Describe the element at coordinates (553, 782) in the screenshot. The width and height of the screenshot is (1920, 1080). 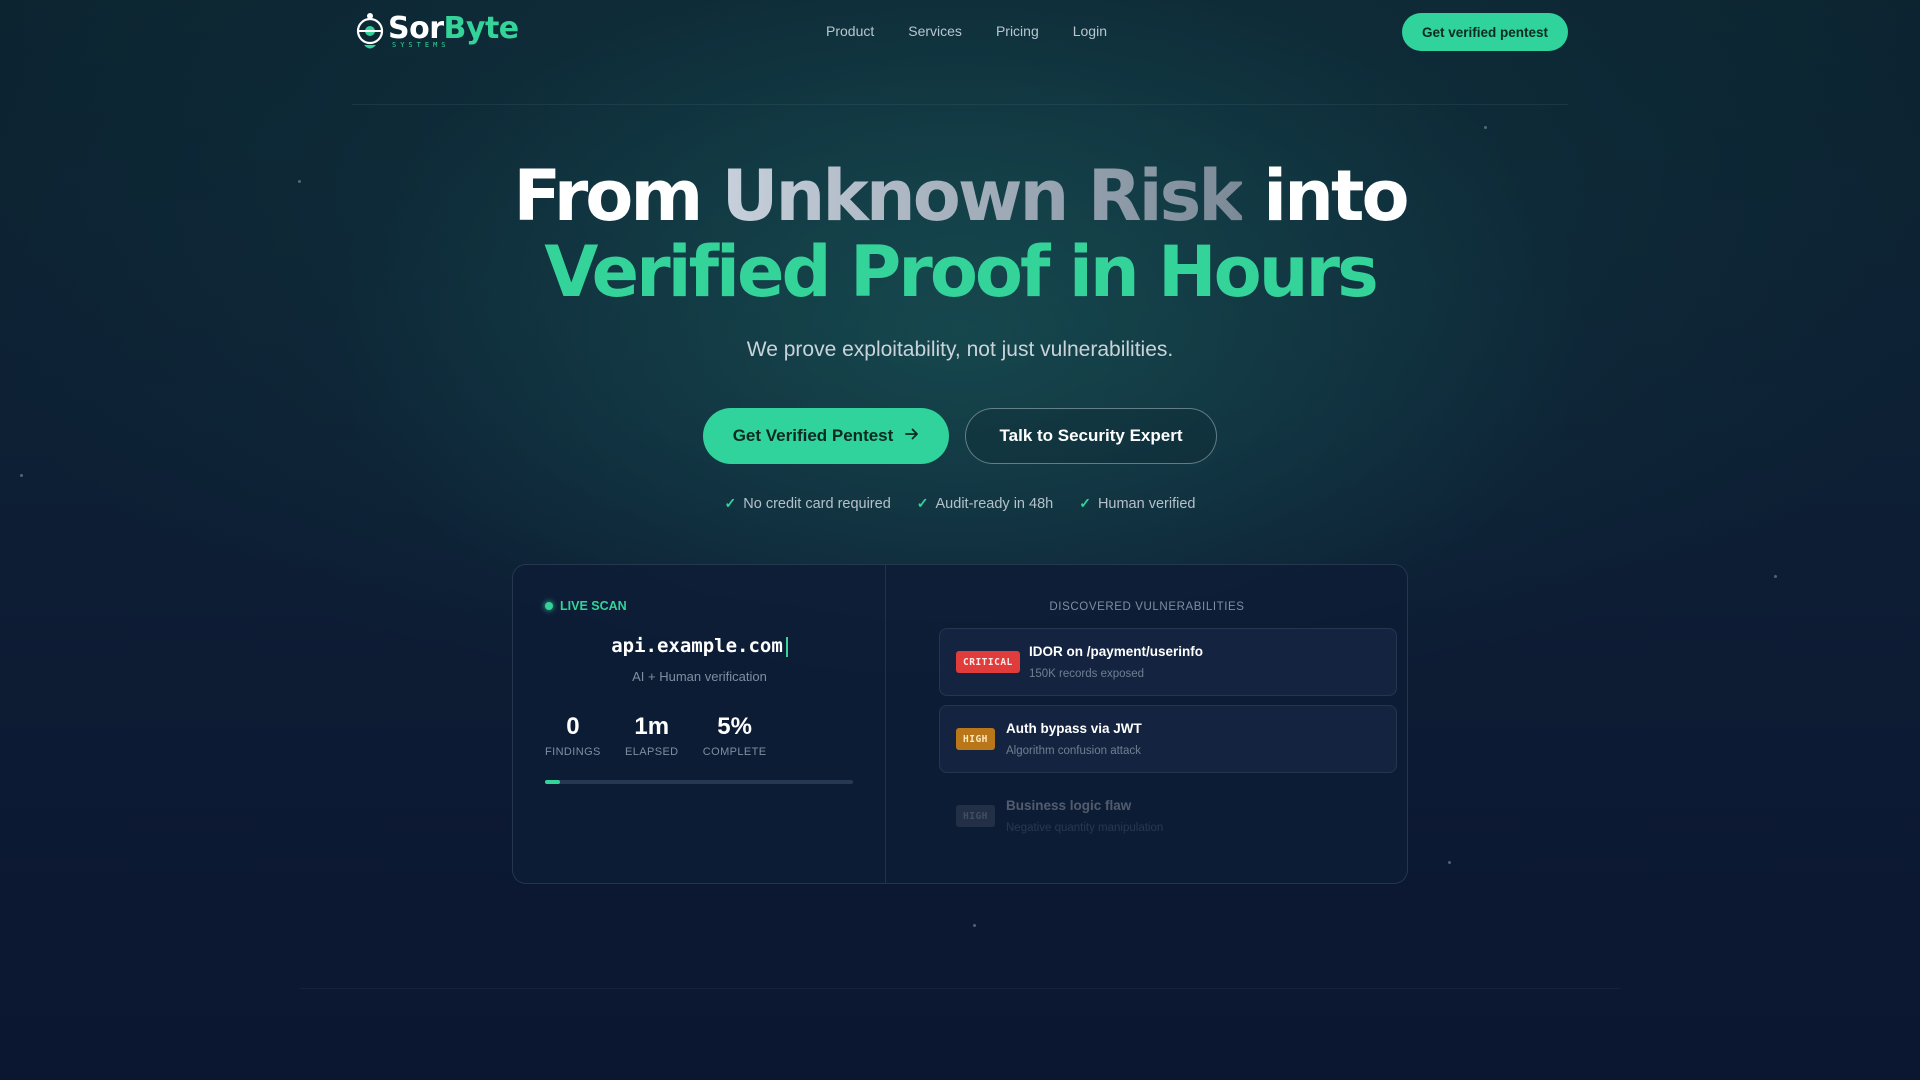
I see `scan-progress-fill` at that location.